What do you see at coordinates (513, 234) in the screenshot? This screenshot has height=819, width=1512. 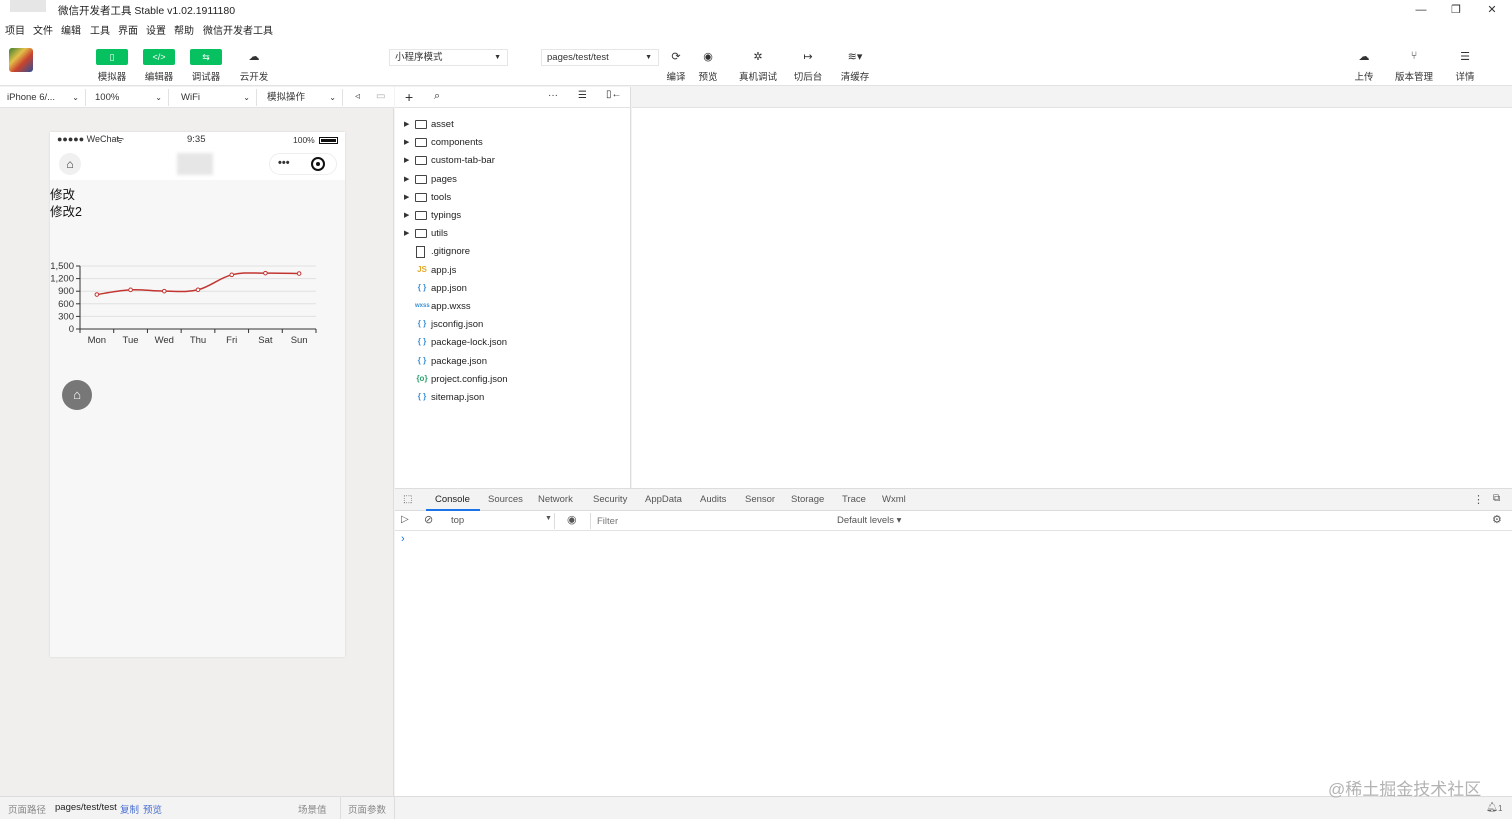 I see `folder-item: ▶ utils` at bounding box center [513, 234].